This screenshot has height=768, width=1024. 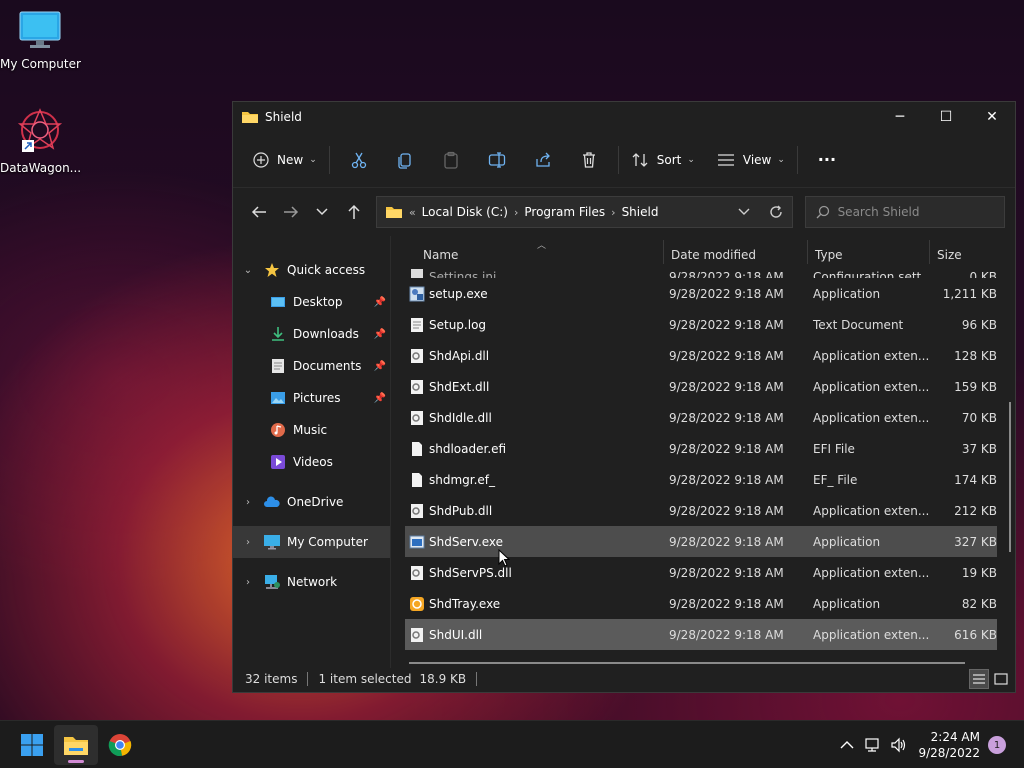 What do you see at coordinates (713, 255) in the screenshot?
I see `column-header-date: Date modified` at bounding box center [713, 255].